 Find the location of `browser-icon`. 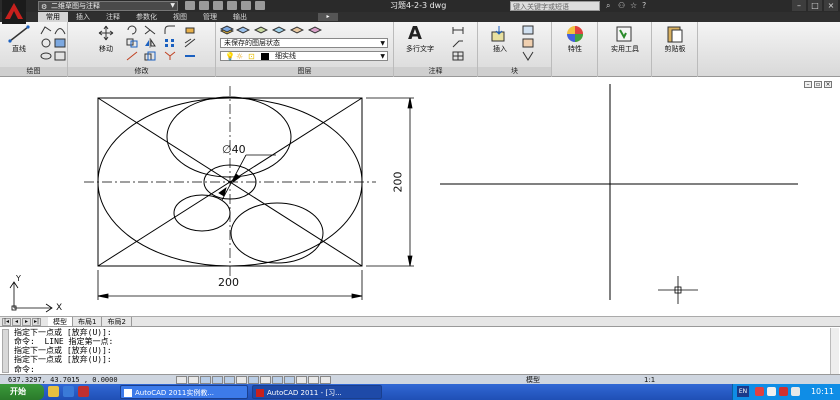

browser-icon is located at coordinates (68, 391).